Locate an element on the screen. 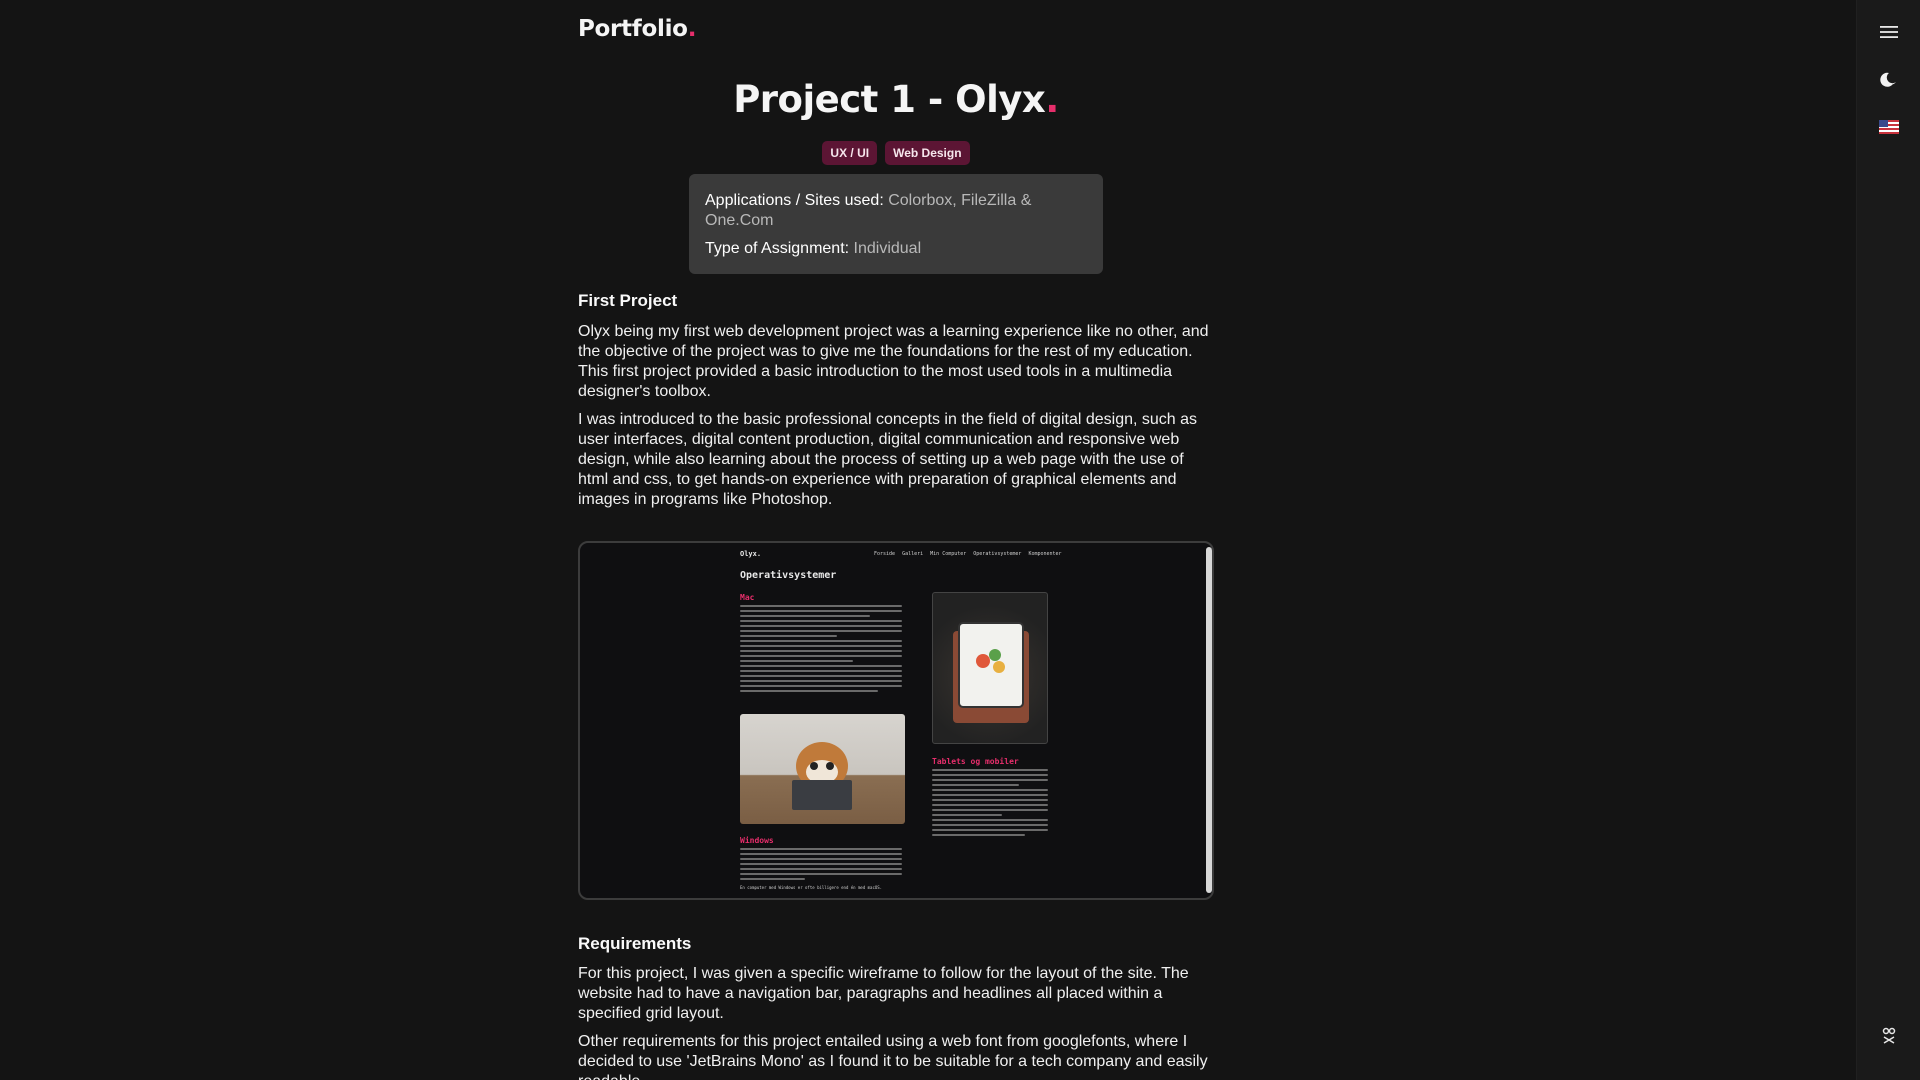 This screenshot has width=1920, height=1080. menu-icon is located at coordinates (1889, 32).